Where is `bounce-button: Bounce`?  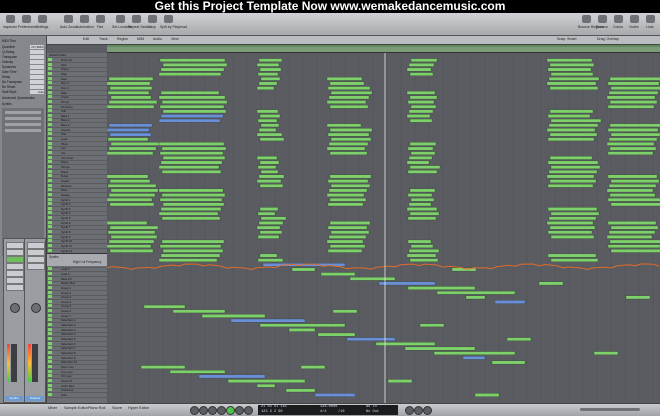 bounce-button: Bounce is located at coordinates (602, 24).